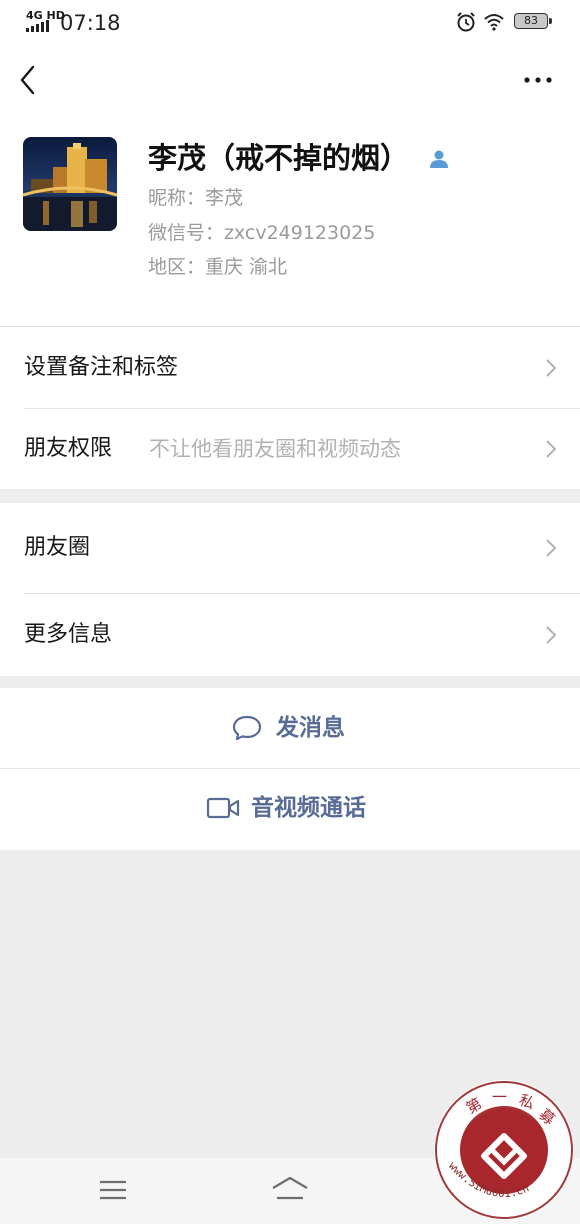 The height and width of the screenshot is (1224, 580). What do you see at coordinates (70, 184) in the screenshot?
I see `avatar` at bounding box center [70, 184].